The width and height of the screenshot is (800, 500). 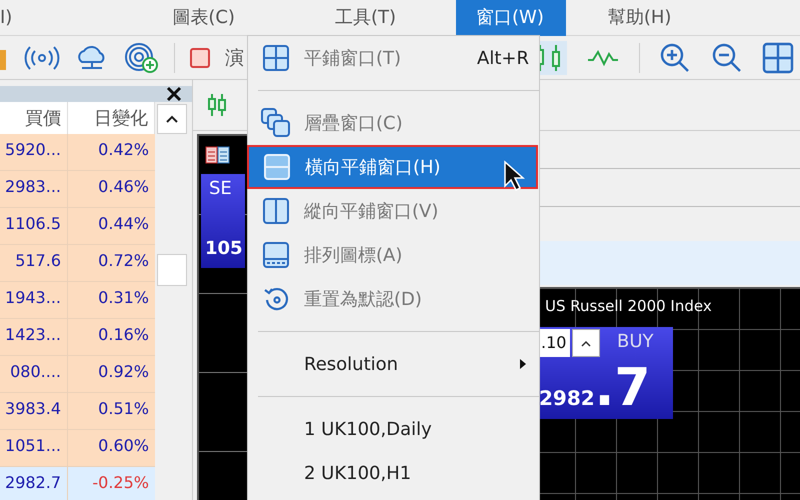 What do you see at coordinates (123, 446) in the screenshot?
I see `table-cell-text: 0.60%` at bounding box center [123, 446].